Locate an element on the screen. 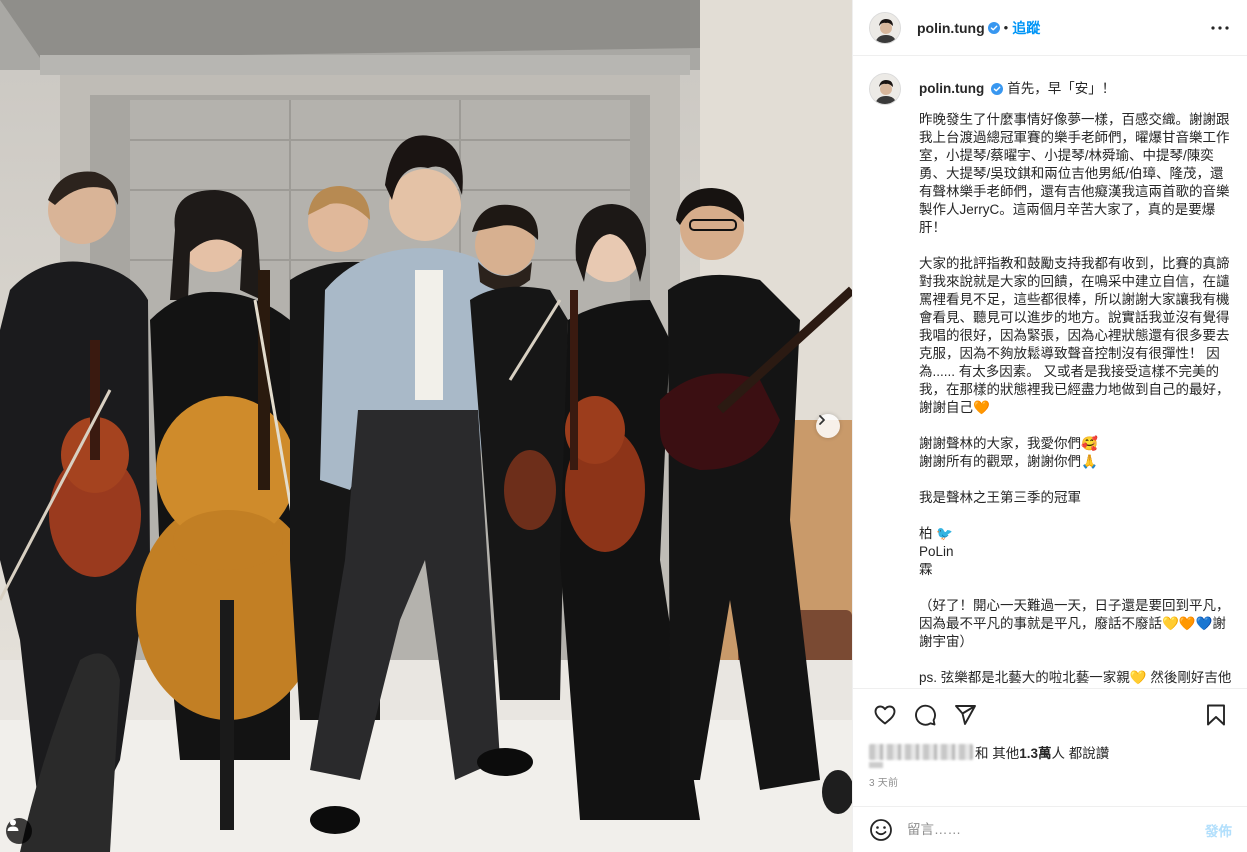 This screenshot has height=852, width=1247. caption-line: 克服，因為不夠放鬆導致聲音控制沒有很彈性！ 因 is located at coordinates (1069, 353).